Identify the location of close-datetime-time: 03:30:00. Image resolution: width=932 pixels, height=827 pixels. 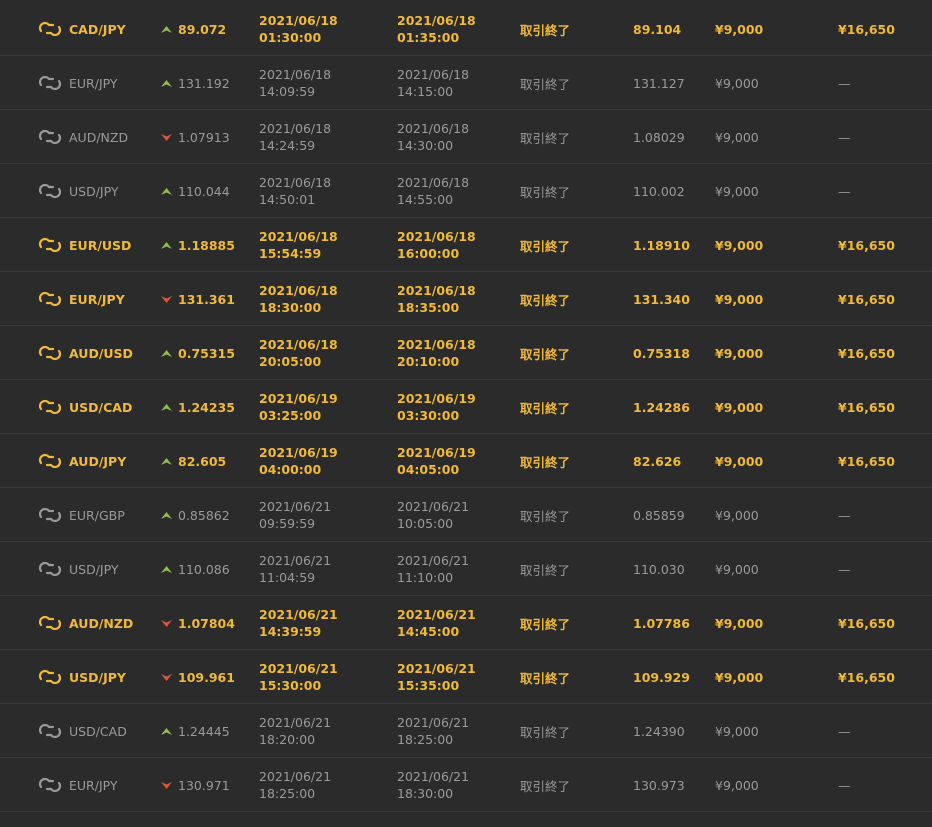
(428, 415).